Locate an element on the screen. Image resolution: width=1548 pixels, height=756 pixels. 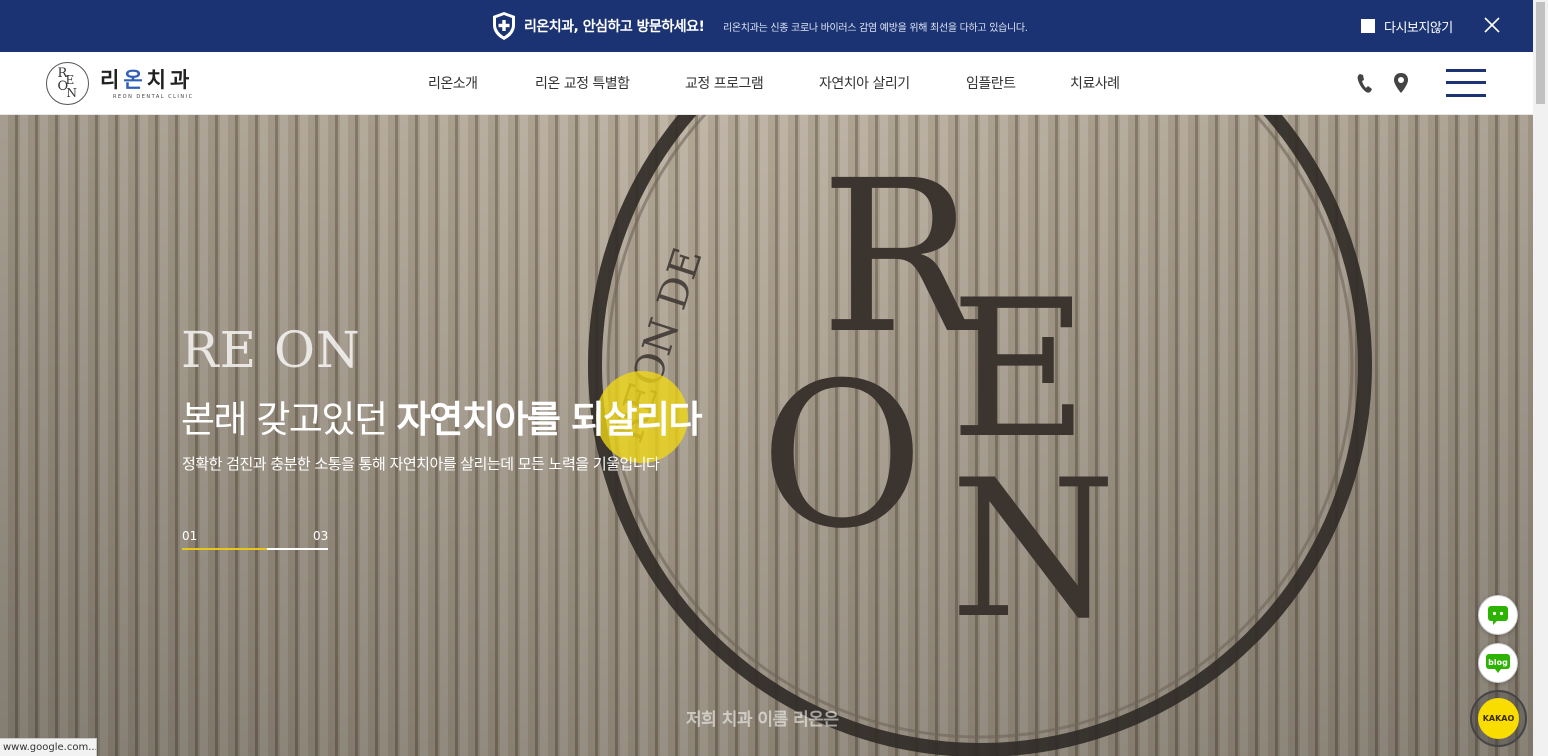
emblem-letter-n: N is located at coordinates (72, 92).